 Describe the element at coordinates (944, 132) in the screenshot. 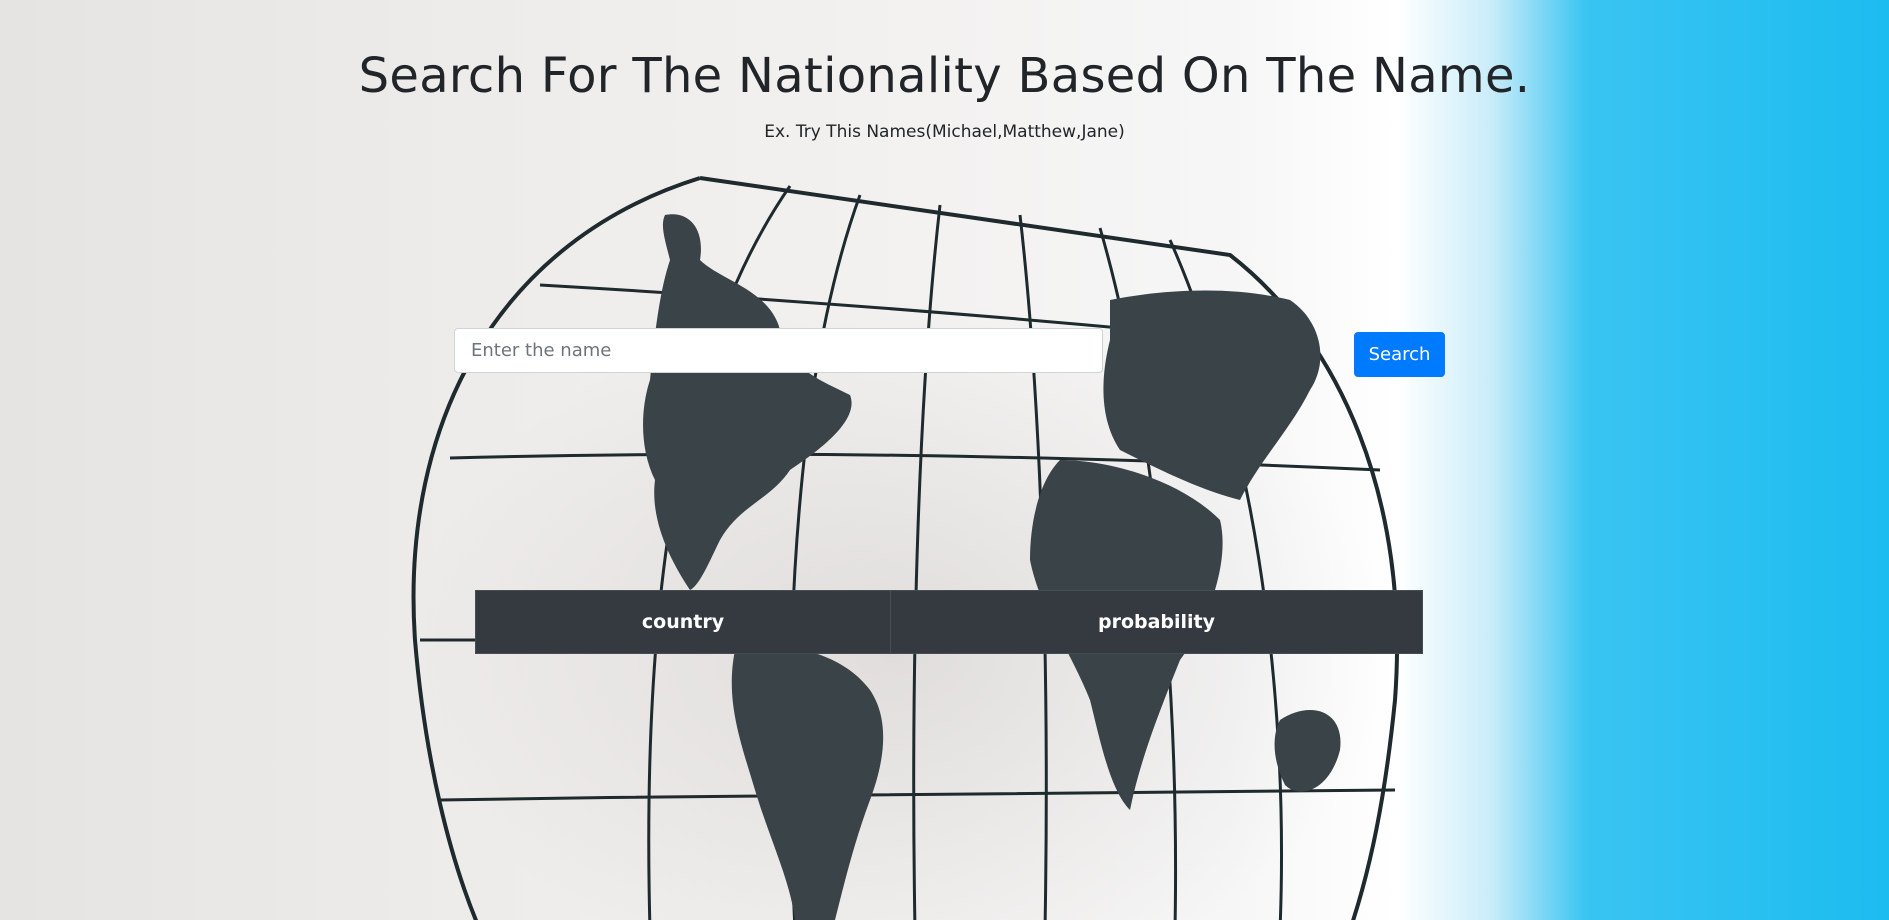

I see `example-names-hint: Ex. Try This Names(Michael,Matthew,Jane)` at that location.